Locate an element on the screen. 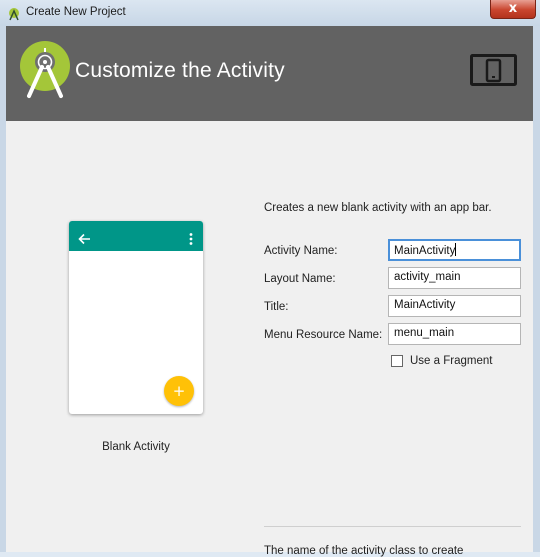 The height and width of the screenshot is (557, 540). back-arrow-icon is located at coordinates (84, 239).